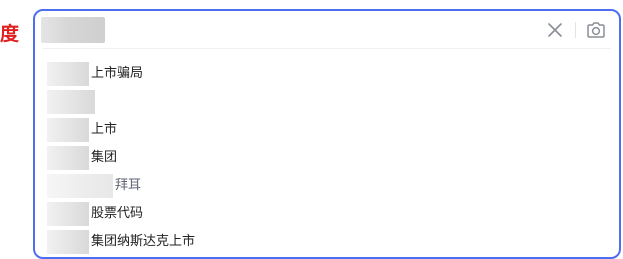 This screenshot has width=623, height=259. What do you see at coordinates (327, 102) in the screenshot?
I see `suggestion-item` at bounding box center [327, 102].